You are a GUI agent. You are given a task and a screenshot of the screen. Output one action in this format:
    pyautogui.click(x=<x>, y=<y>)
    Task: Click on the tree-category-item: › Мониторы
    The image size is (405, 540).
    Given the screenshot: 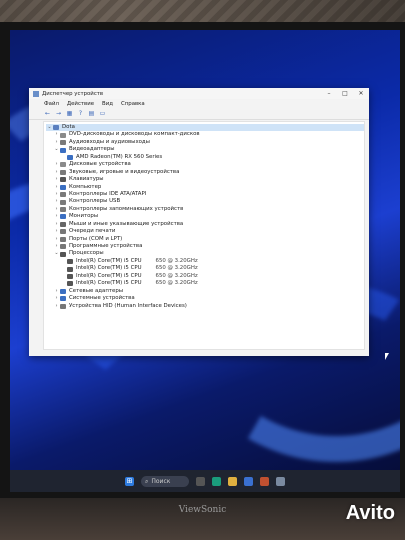 What is the action you would take?
    pyautogui.click(x=205, y=216)
    